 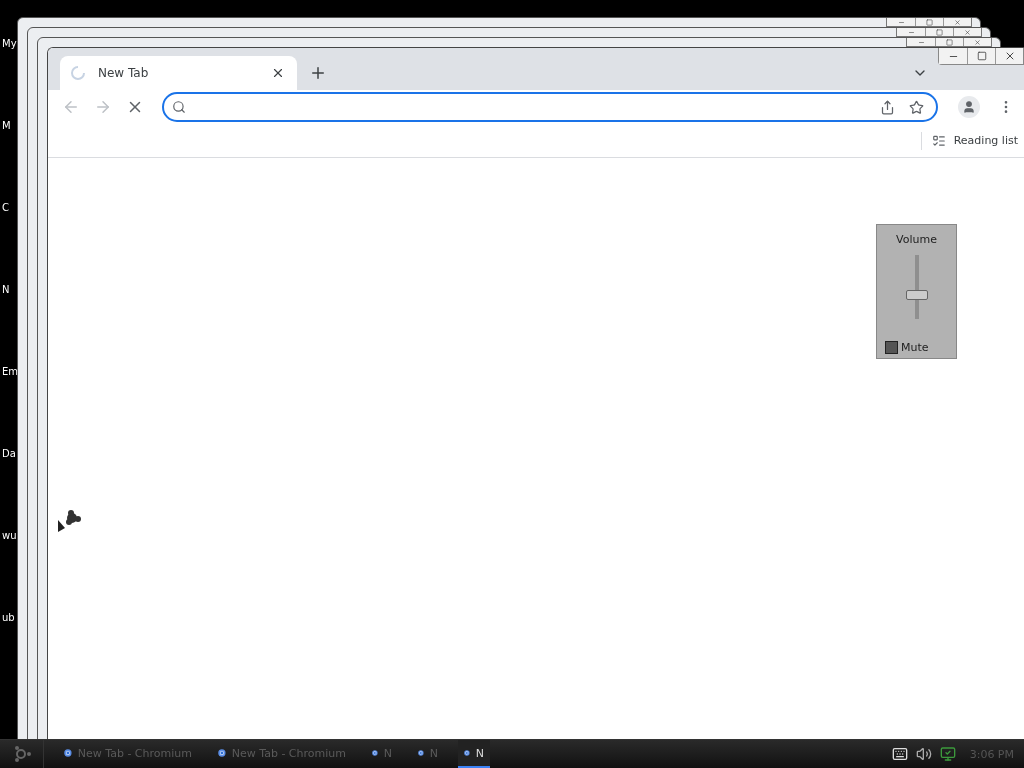 What do you see at coordinates (891, 347) in the screenshot?
I see `mute-checkbox` at bounding box center [891, 347].